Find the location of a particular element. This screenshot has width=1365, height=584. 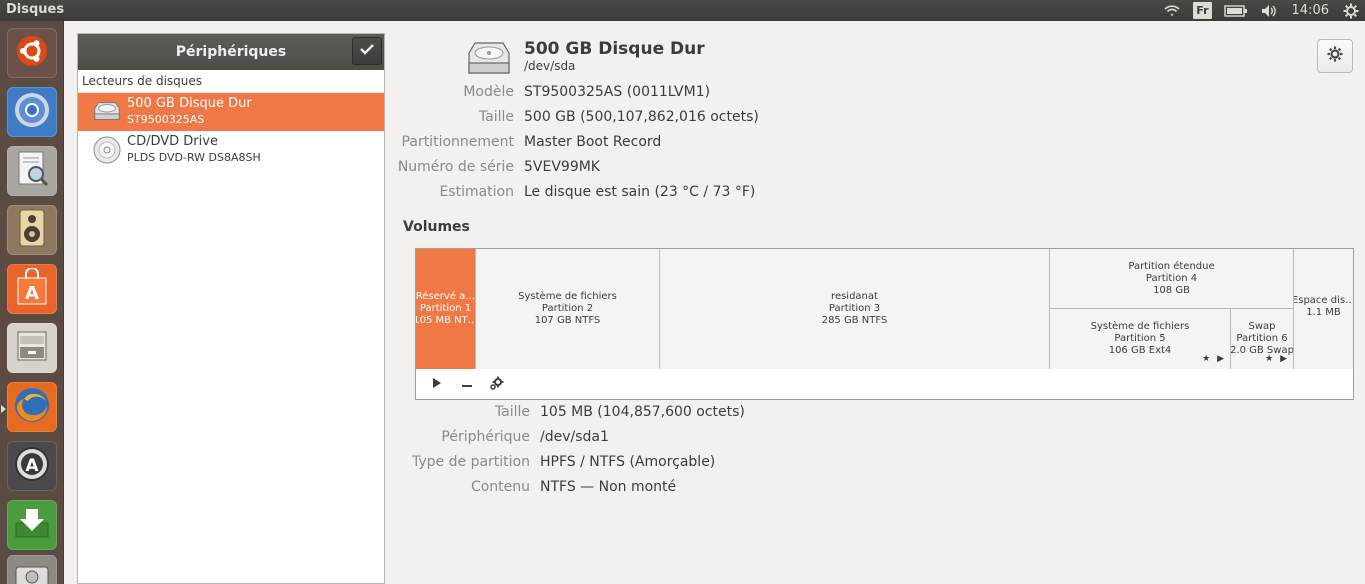

partition-line: Partition 6 is located at coordinates (1262, 338).